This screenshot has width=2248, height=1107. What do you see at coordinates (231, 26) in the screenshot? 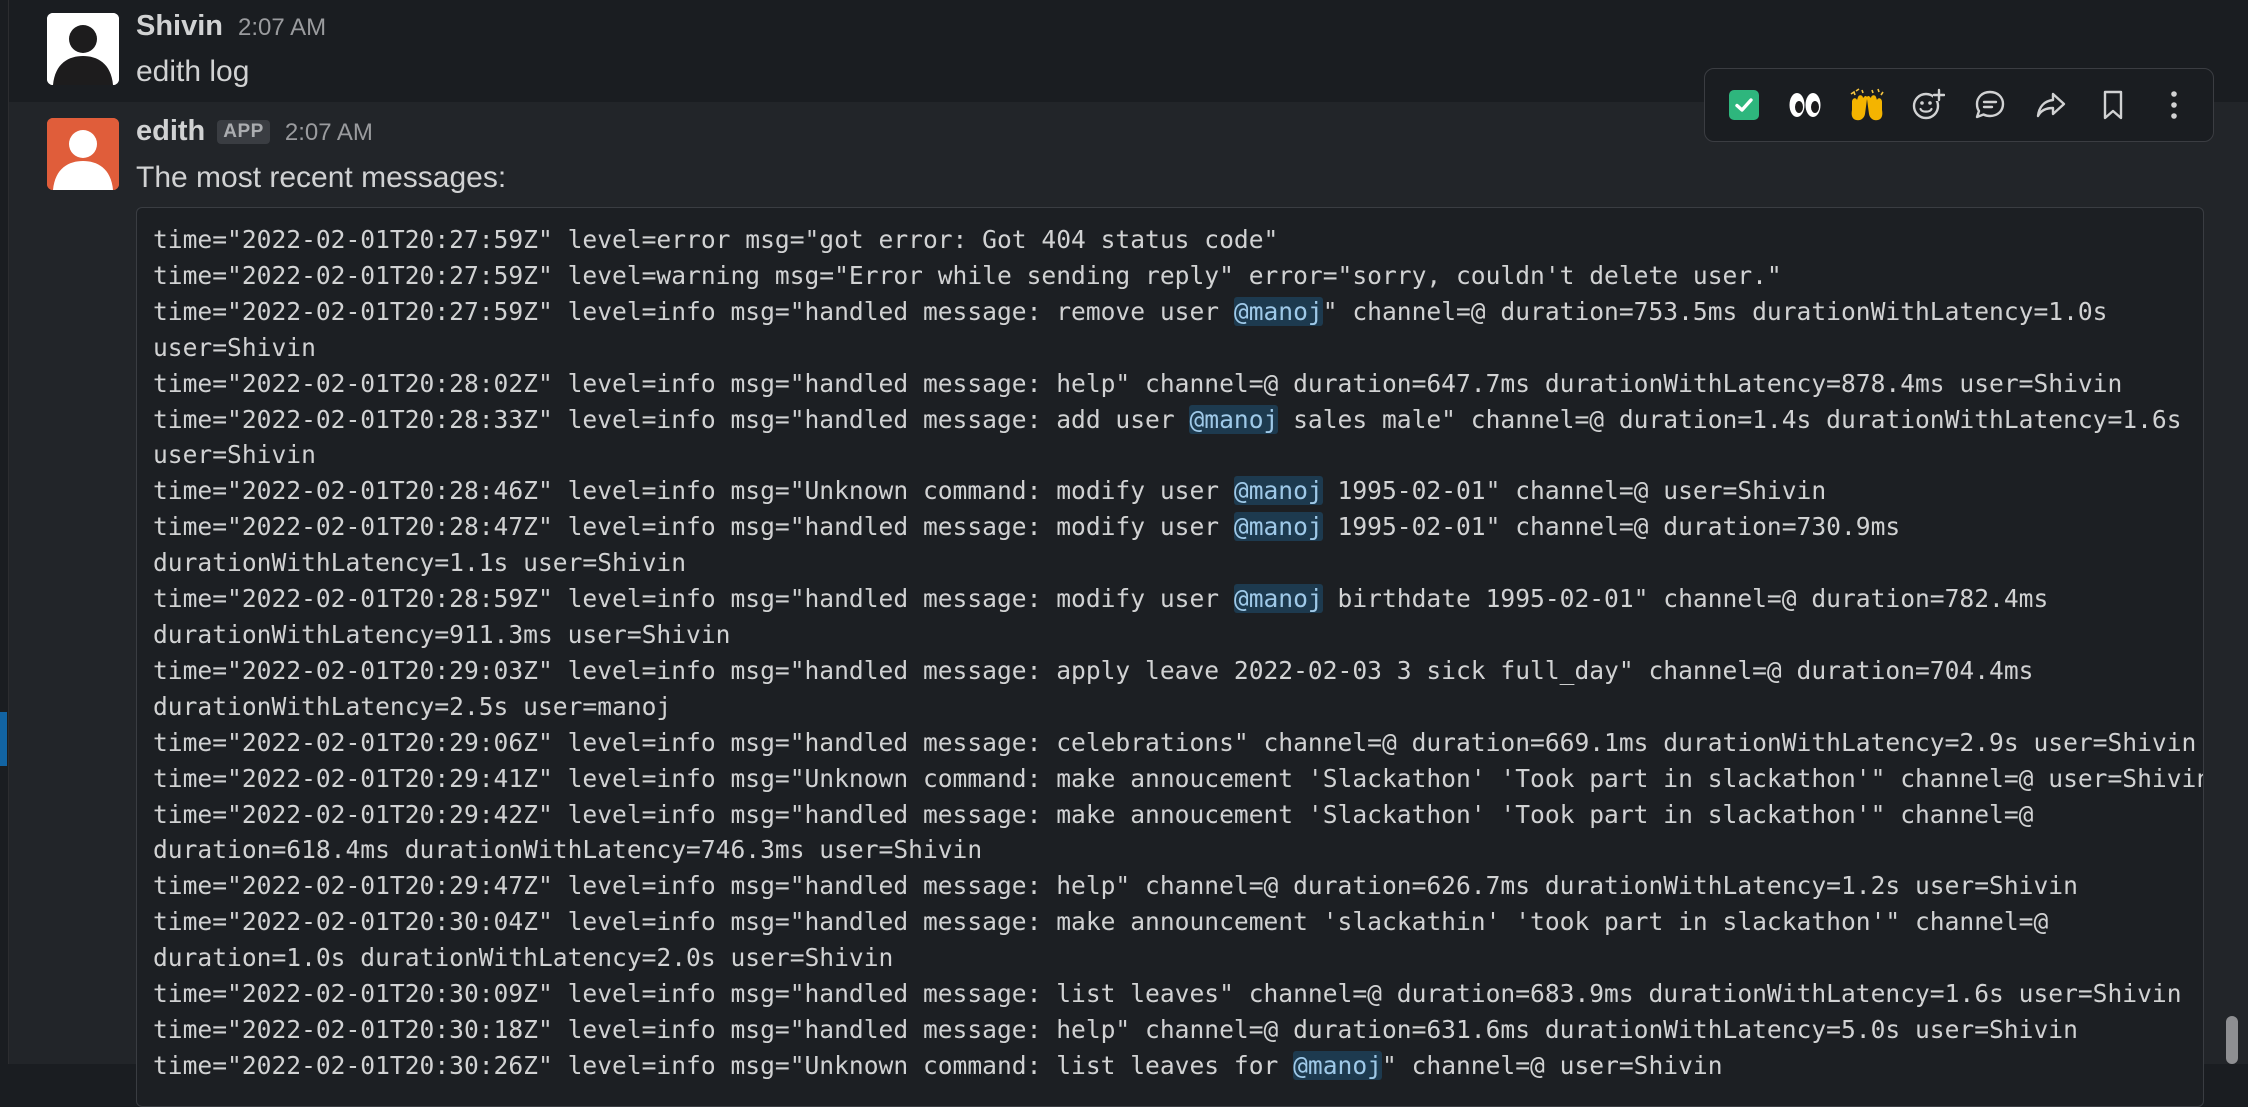
I see `message-header: Shivin 2:07 AM` at bounding box center [231, 26].